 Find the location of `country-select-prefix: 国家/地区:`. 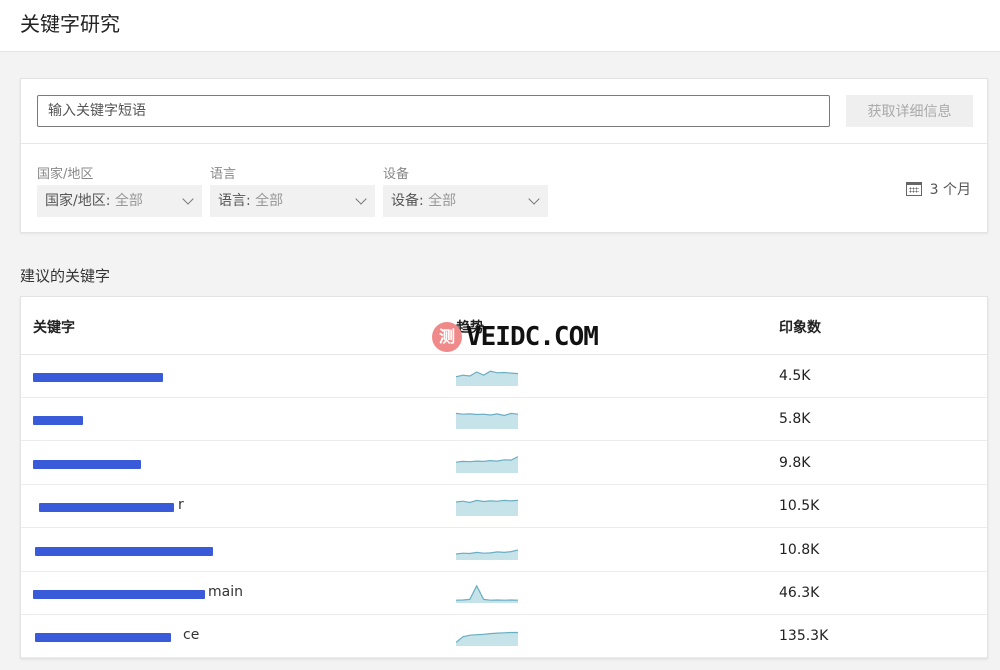

country-select-prefix: 国家/地区: is located at coordinates (80, 201).